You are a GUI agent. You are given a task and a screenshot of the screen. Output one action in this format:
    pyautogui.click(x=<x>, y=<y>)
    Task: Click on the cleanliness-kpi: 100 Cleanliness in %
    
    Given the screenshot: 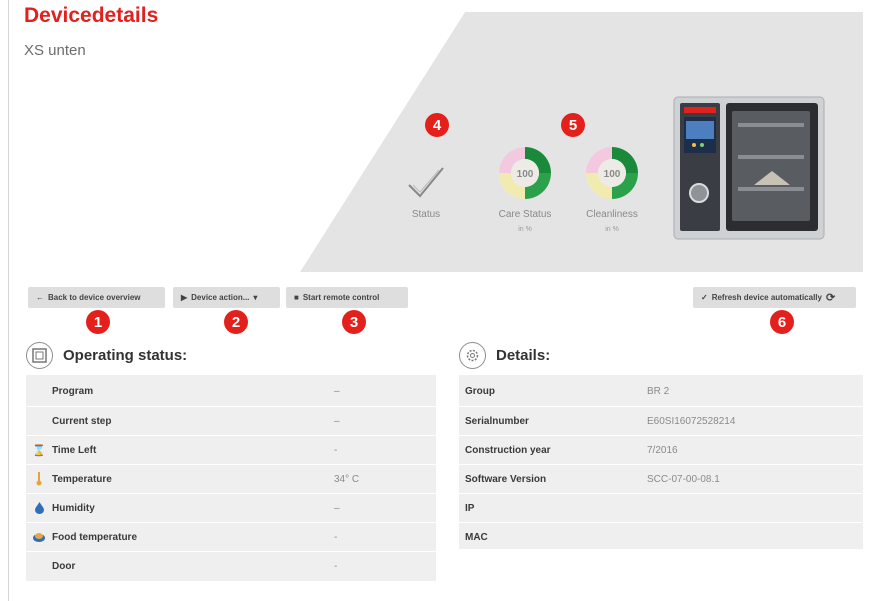 What is the action you would take?
    pyautogui.click(x=612, y=188)
    